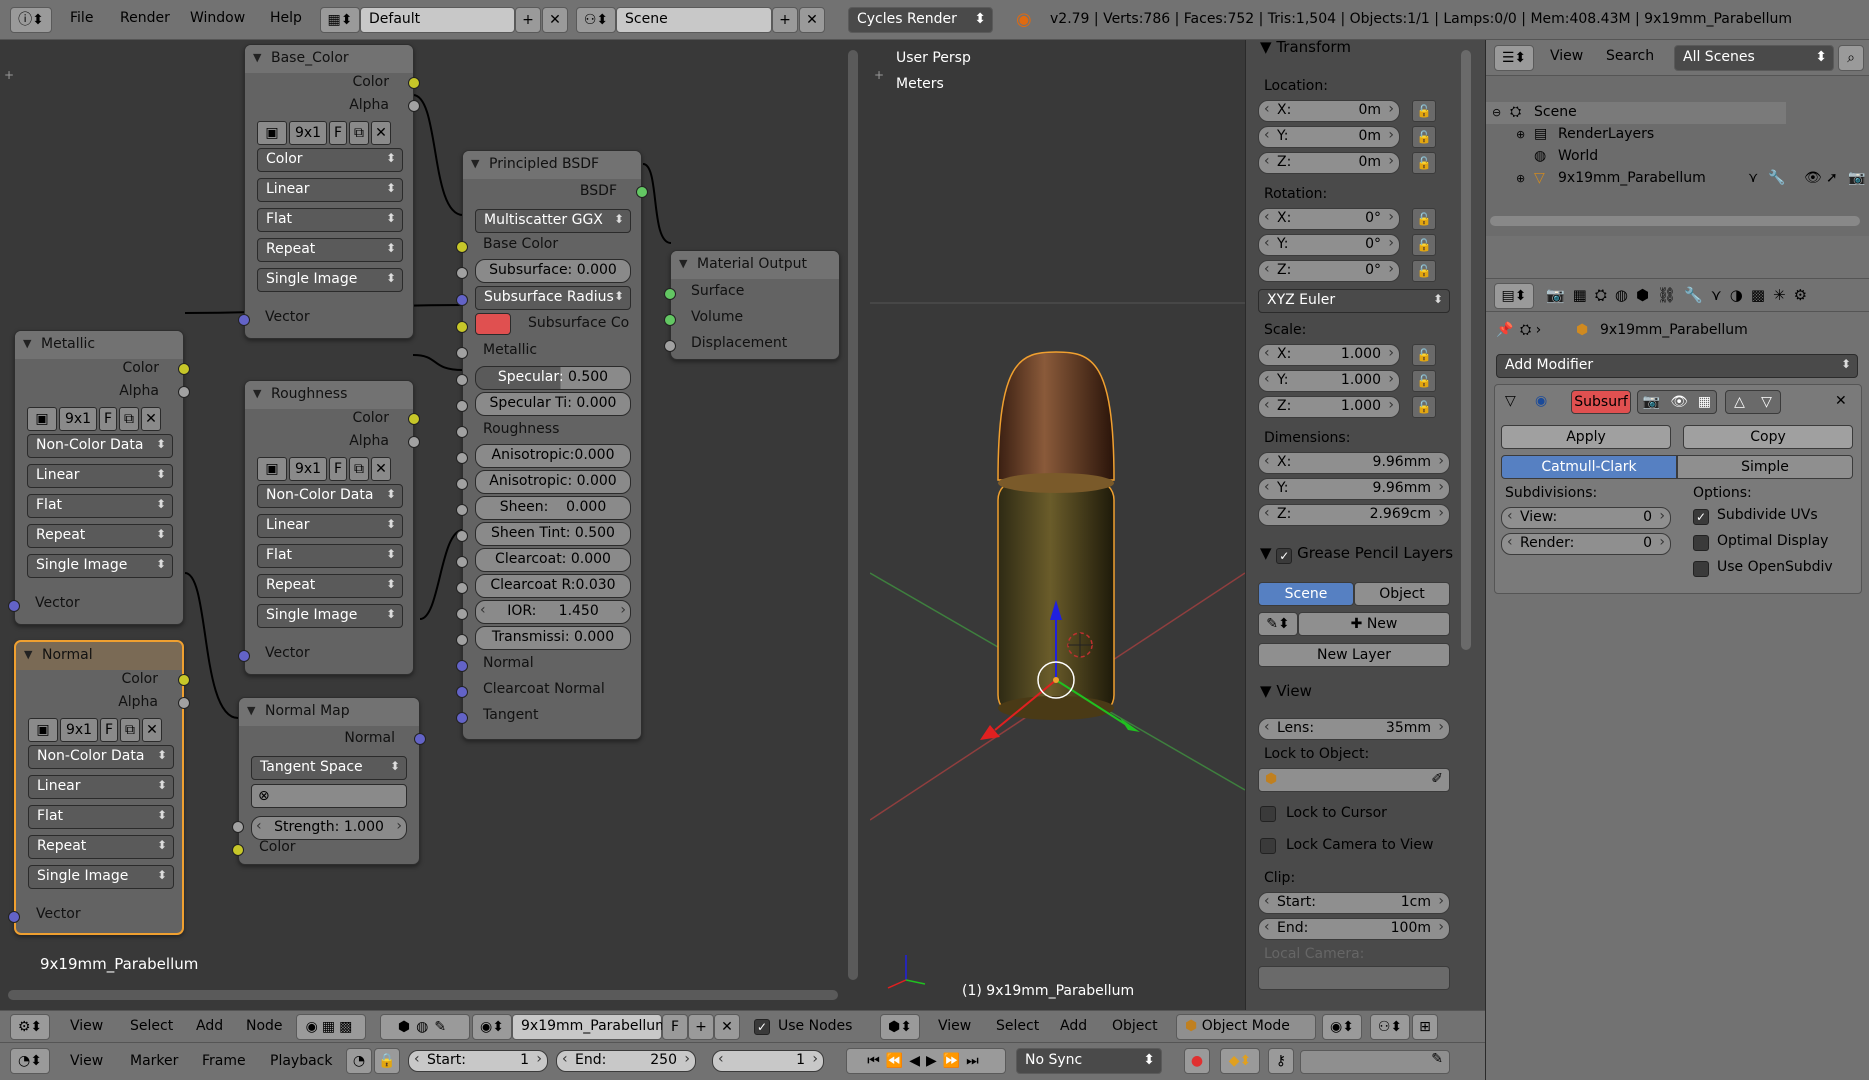  I want to click on toolshelf-toggle-icon: +, so click(879, 75).